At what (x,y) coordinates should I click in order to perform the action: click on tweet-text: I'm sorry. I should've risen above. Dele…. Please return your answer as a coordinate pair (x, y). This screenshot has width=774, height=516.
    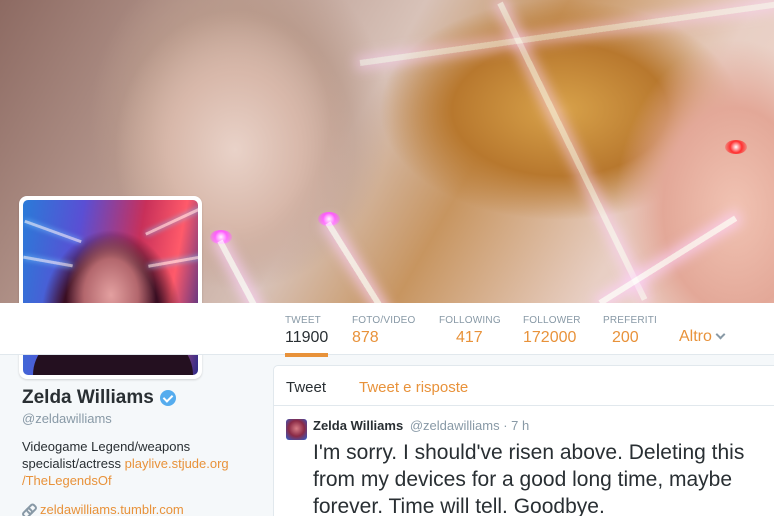
    Looking at the image, I should click on (529, 478).